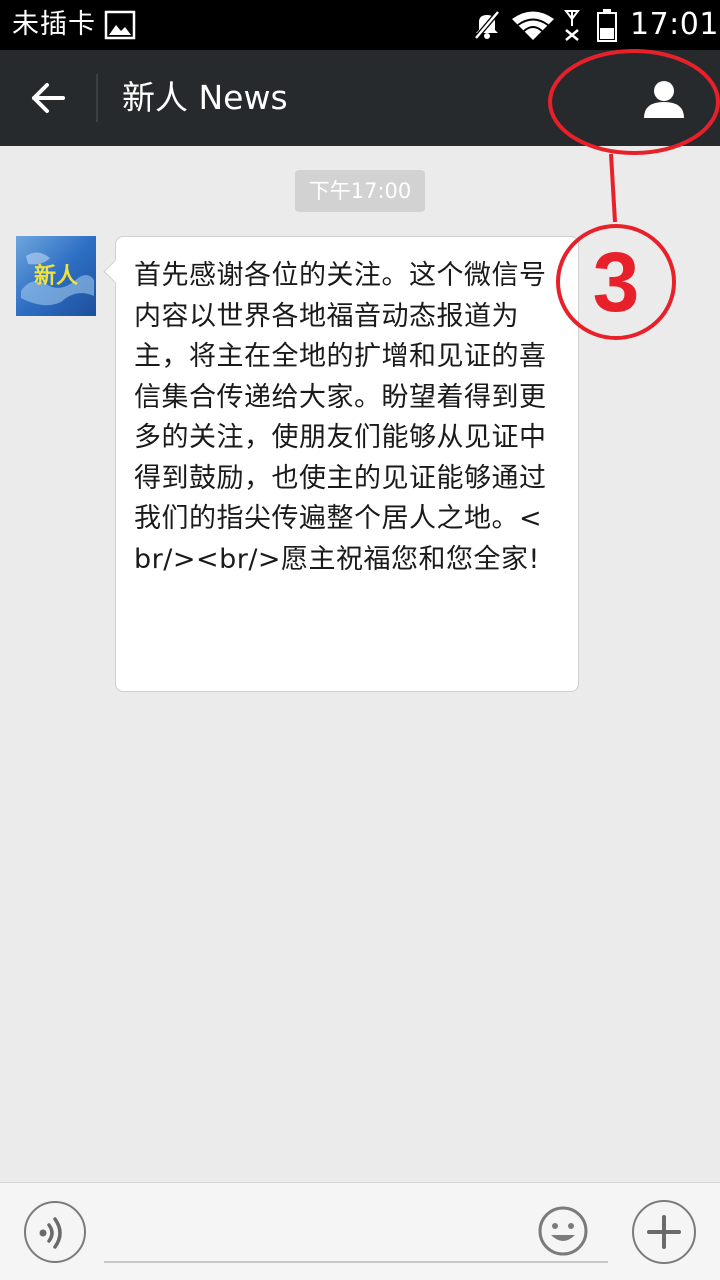 This screenshot has width=720, height=1280. What do you see at coordinates (607, 25) in the screenshot?
I see `battery-icon` at bounding box center [607, 25].